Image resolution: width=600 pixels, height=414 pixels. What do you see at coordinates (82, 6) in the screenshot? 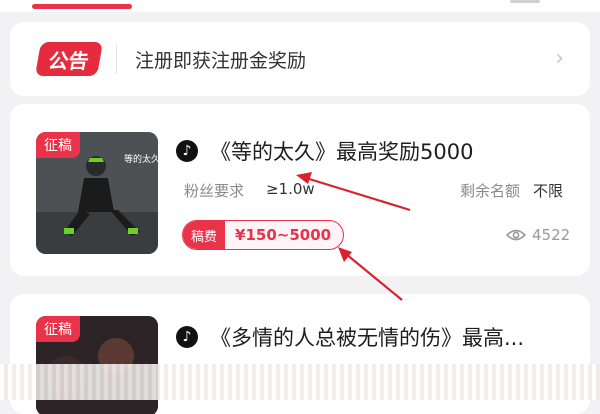
I see `active-tab-indicator` at bounding box center [82, 6].